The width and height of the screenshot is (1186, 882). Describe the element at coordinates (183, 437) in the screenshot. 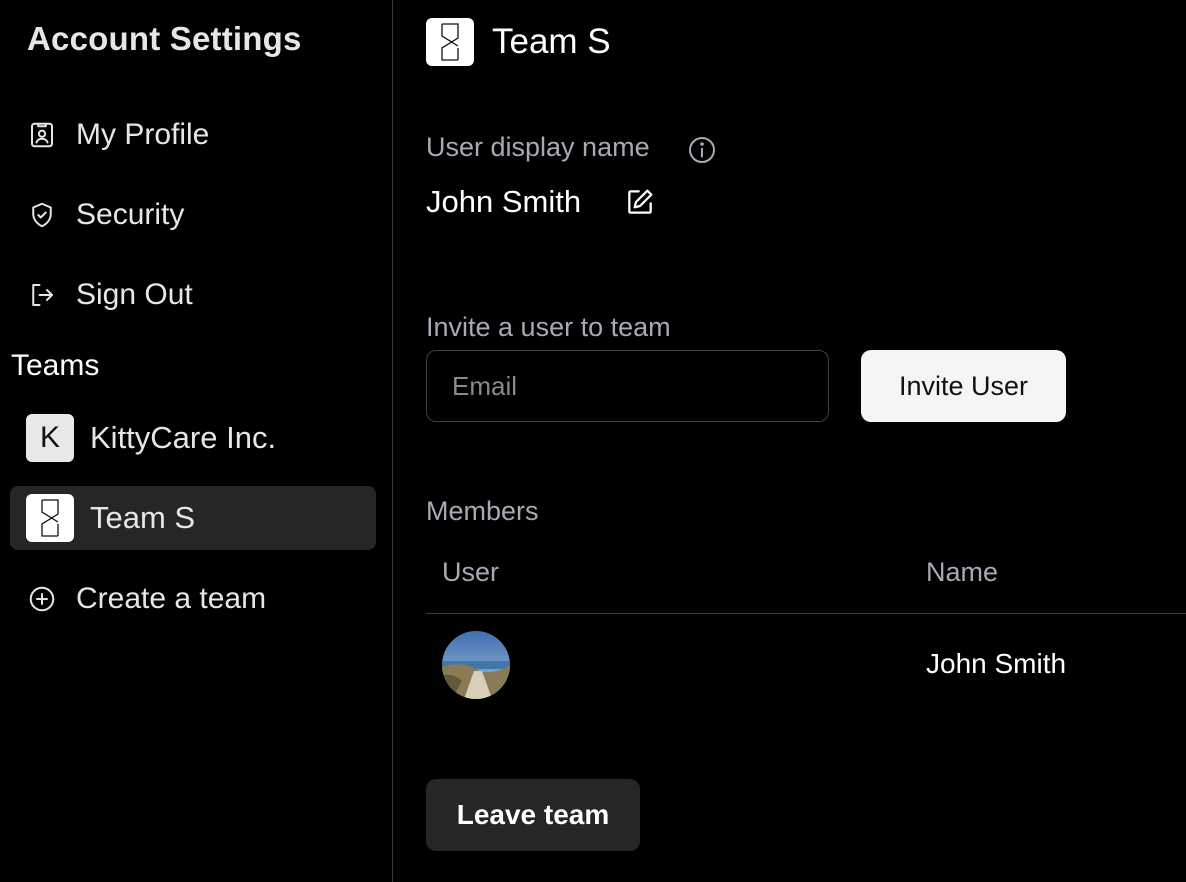

I see `team-label: KittyCare Inc.` at that location.